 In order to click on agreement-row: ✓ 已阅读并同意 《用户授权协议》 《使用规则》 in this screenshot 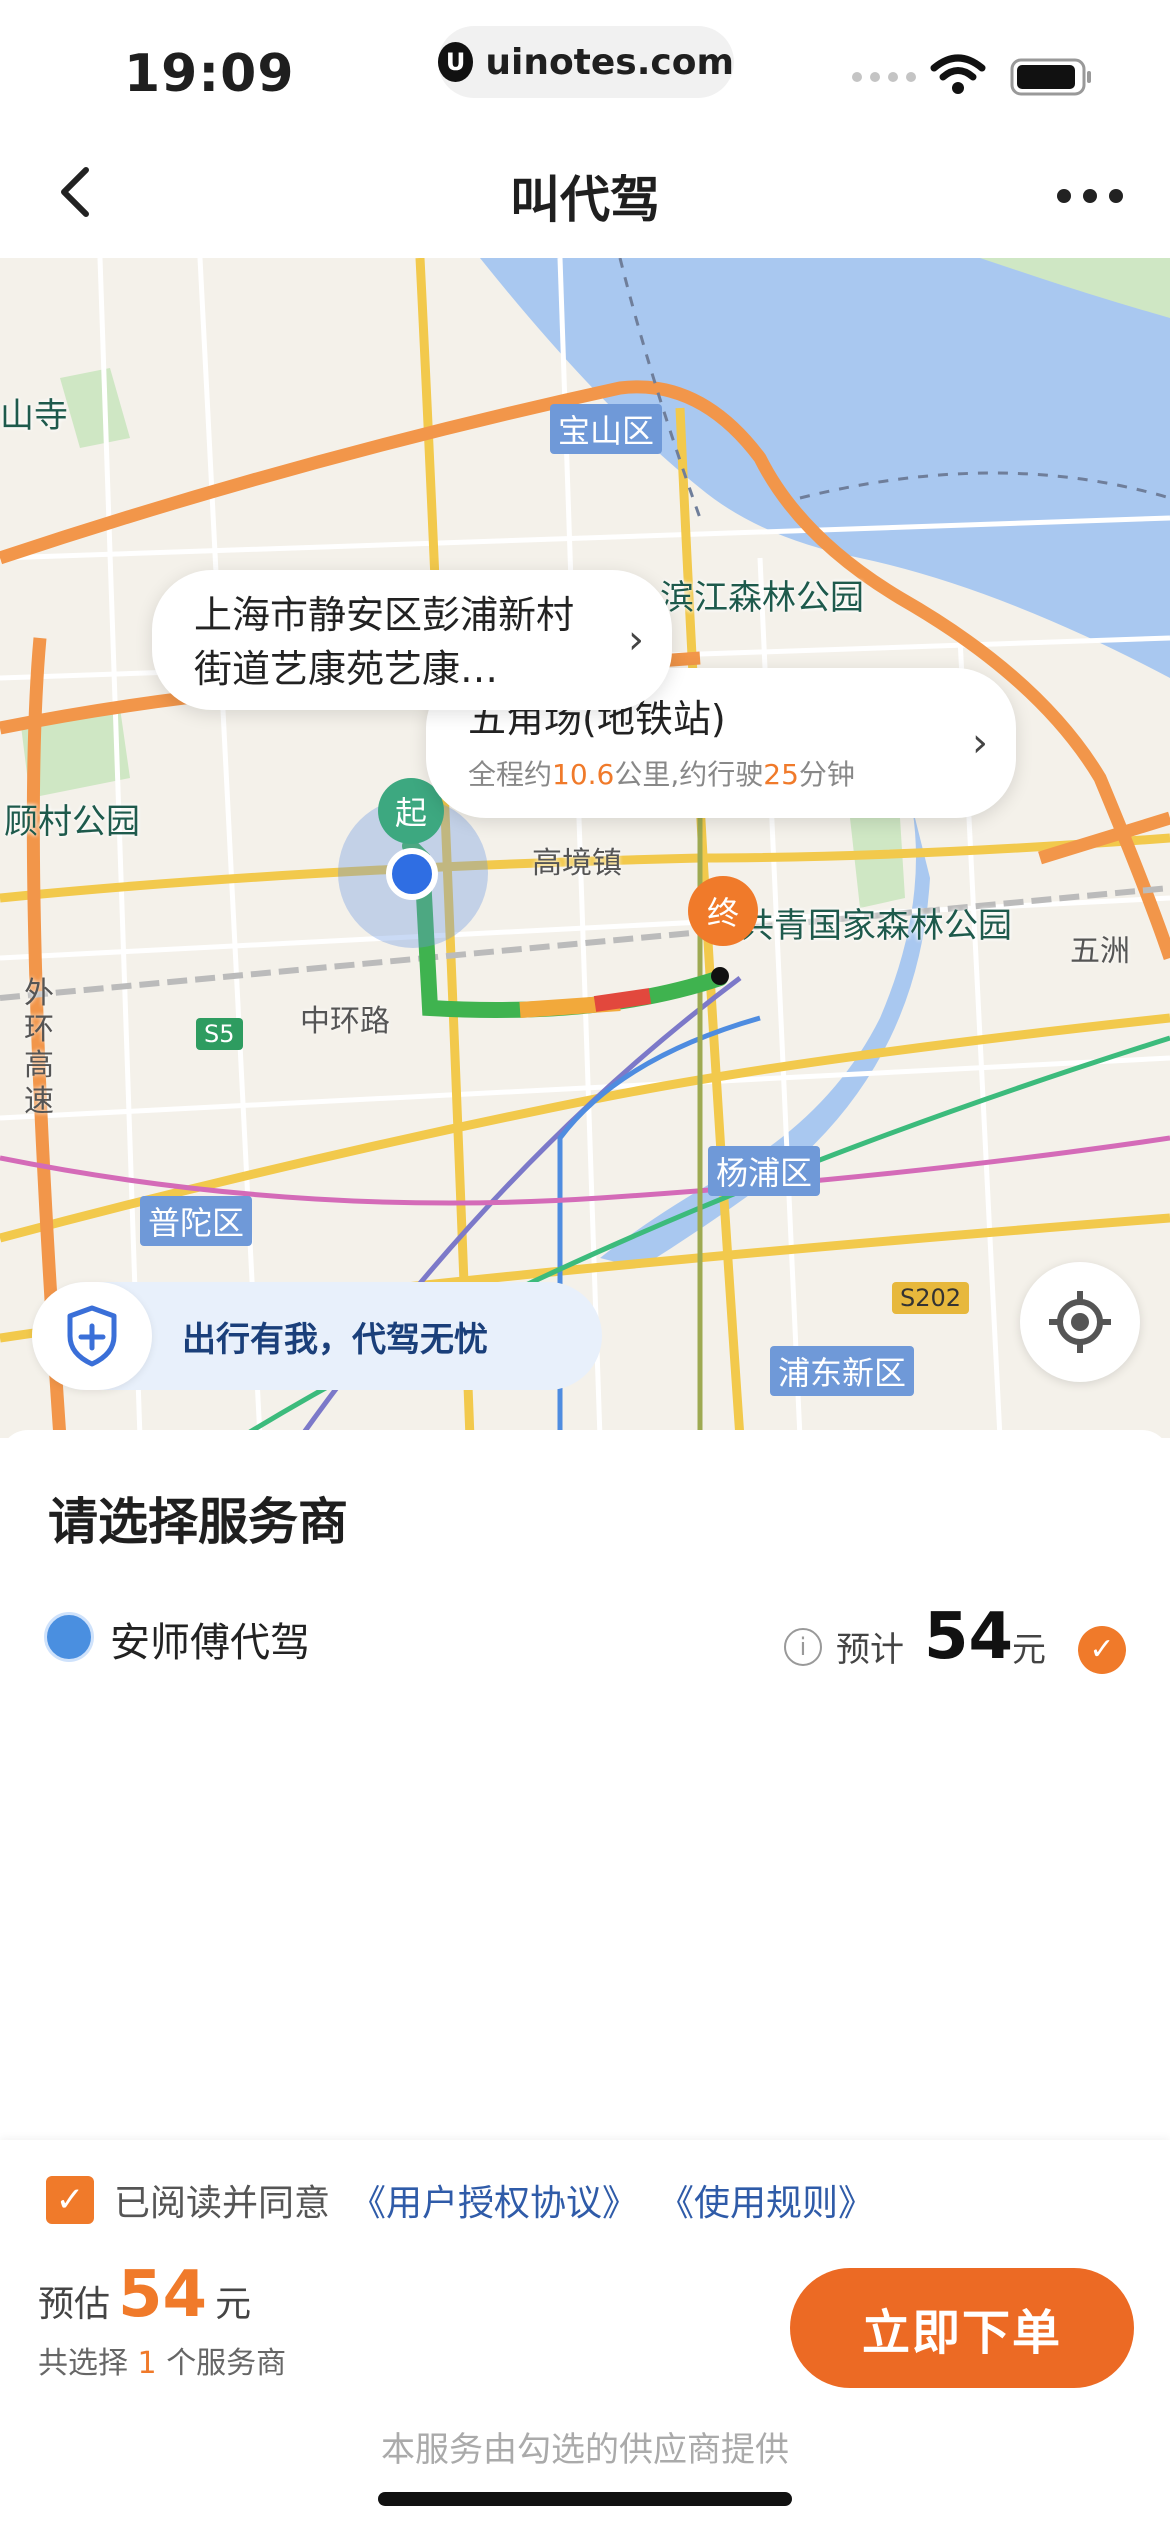, I will do `click(460, 2200)`.